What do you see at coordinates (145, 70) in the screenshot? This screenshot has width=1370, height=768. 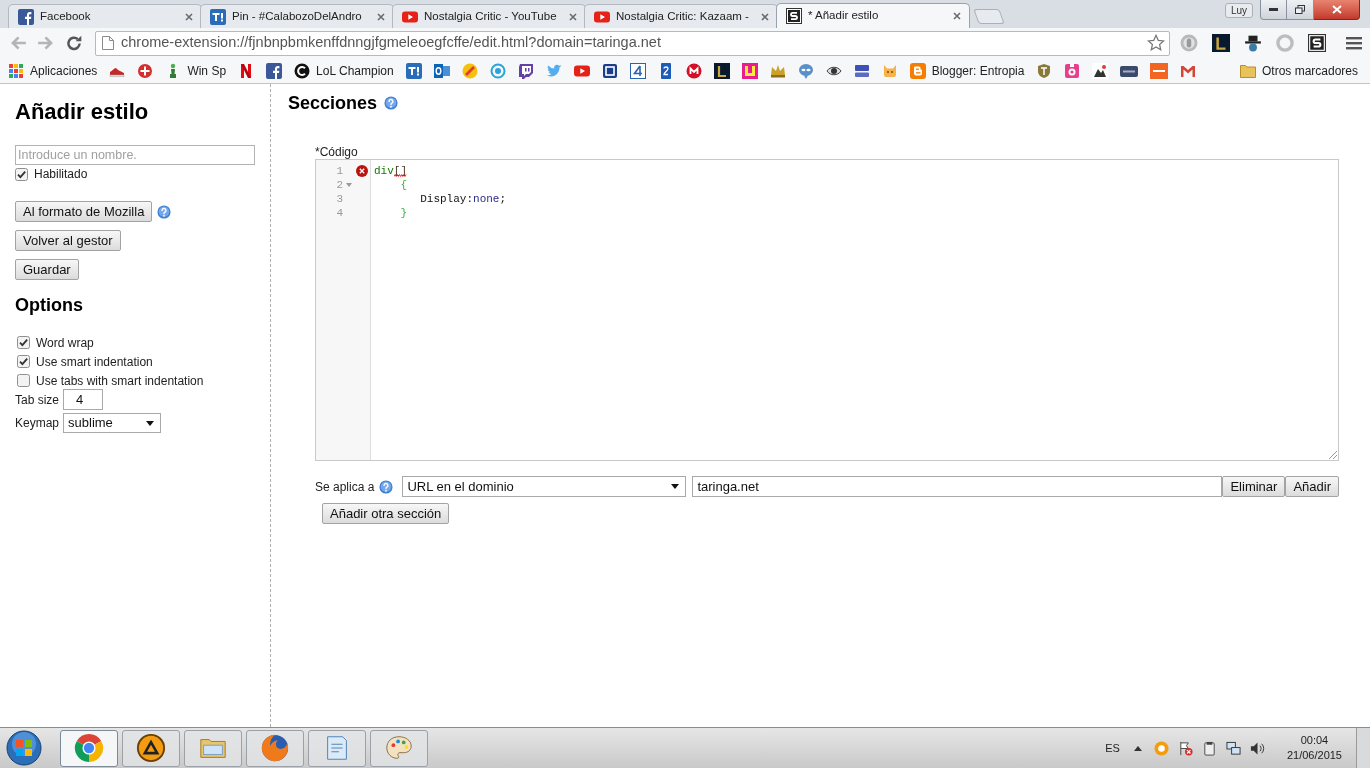 I see `cross-badge-icon` at bounding box center [145, 70].